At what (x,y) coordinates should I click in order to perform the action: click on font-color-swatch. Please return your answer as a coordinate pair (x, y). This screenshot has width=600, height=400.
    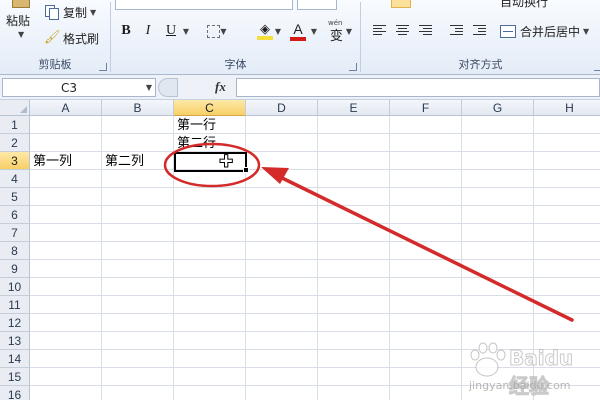
    Looking at the image, I should click on (298, 38).